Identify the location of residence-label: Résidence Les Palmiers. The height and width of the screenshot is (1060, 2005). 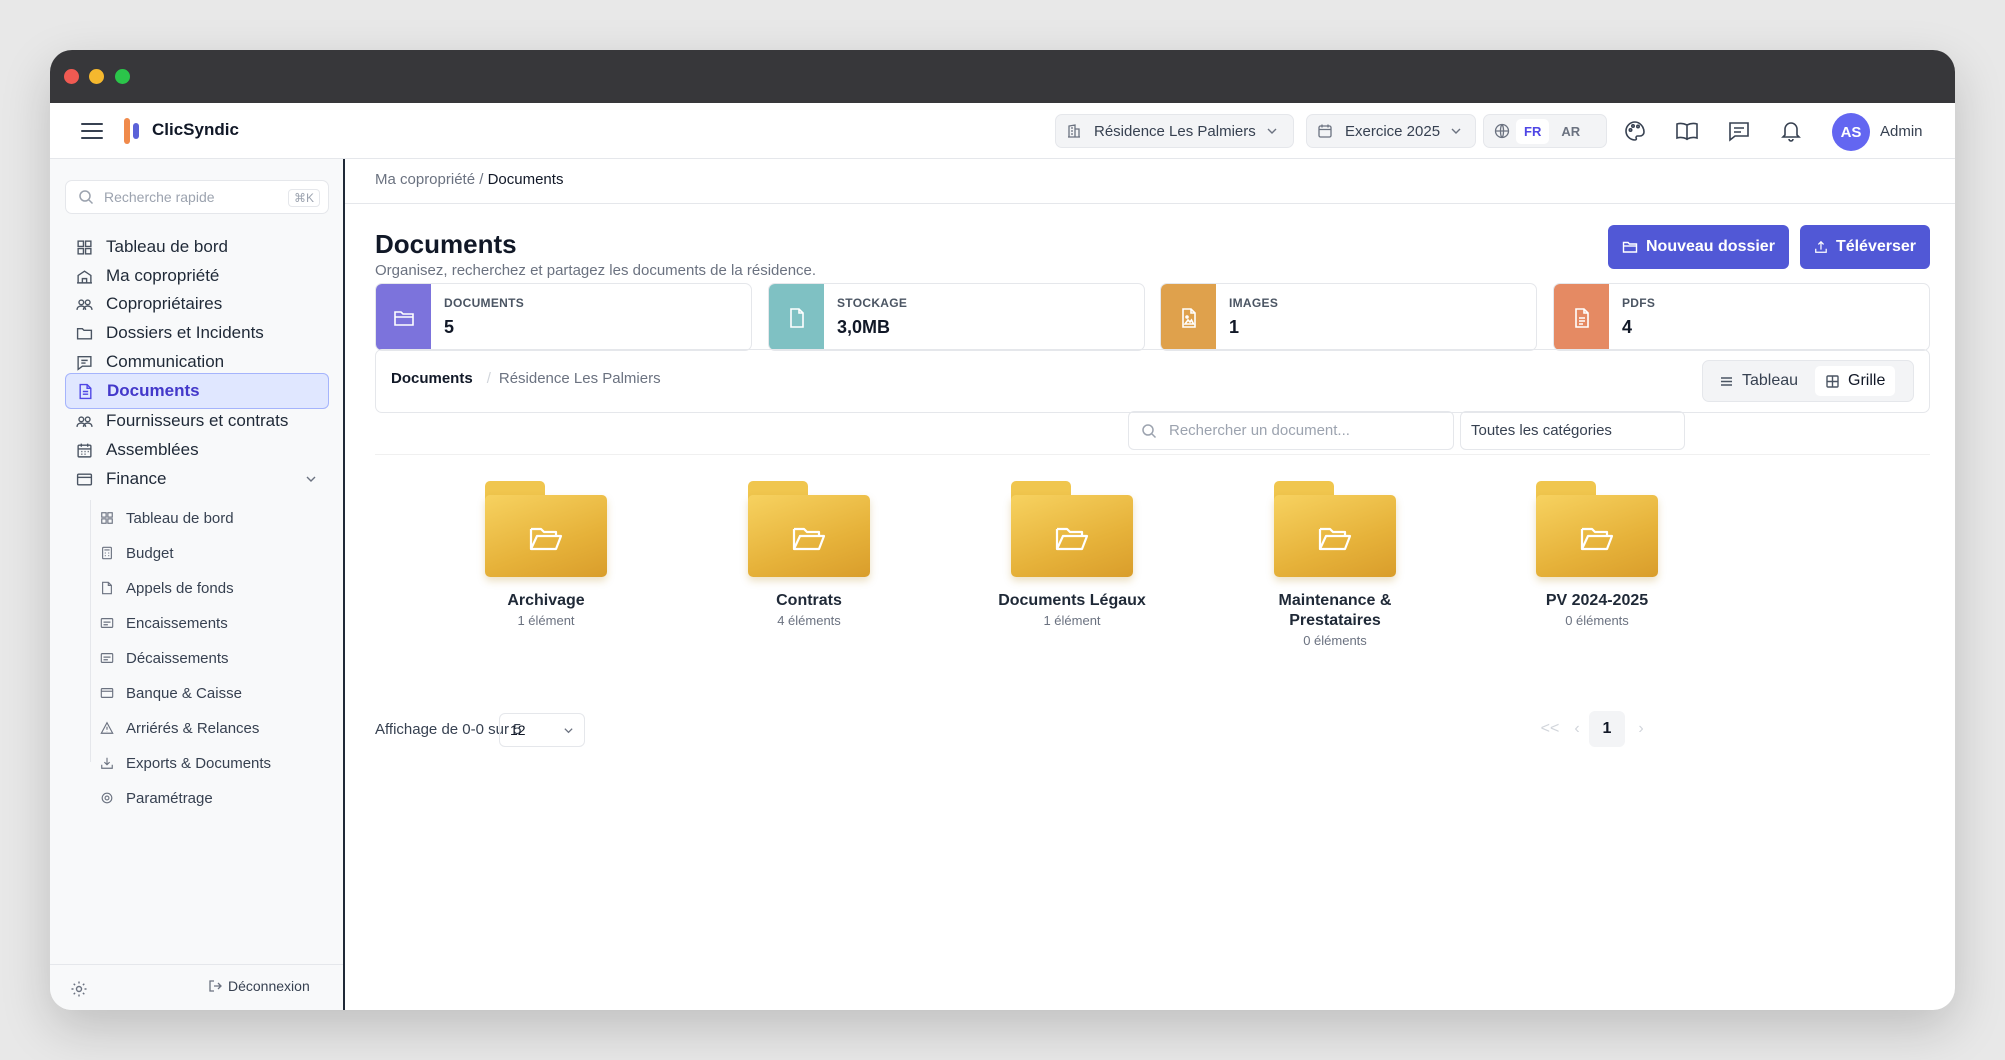
(1175, 131).